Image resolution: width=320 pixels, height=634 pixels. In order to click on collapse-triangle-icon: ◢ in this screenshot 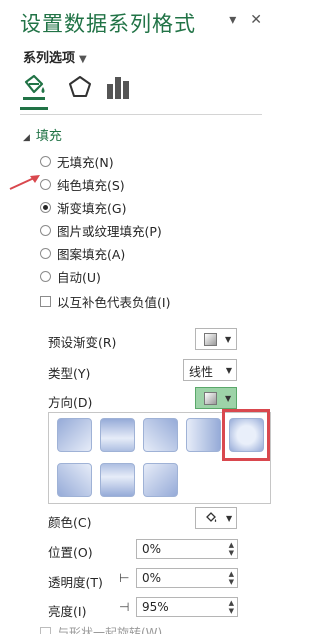, I will do `click(26, 138)`.